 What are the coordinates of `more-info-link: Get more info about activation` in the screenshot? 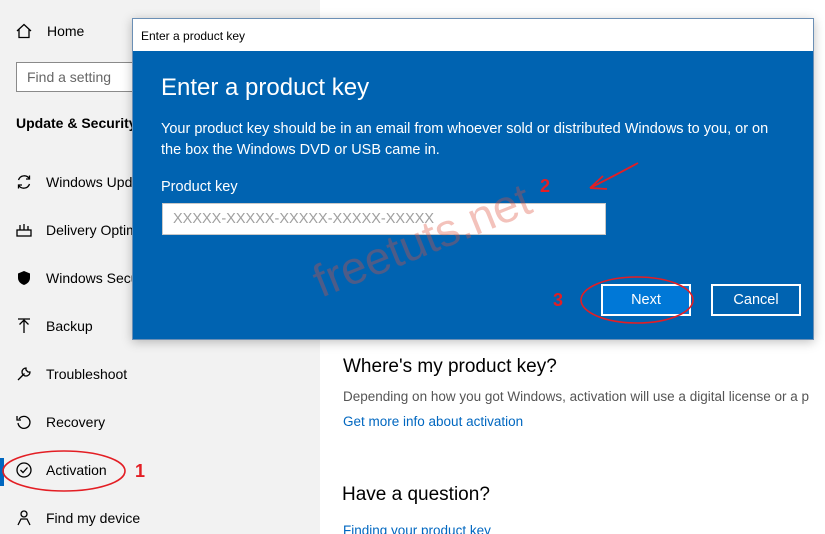 It's located at (433, 421).